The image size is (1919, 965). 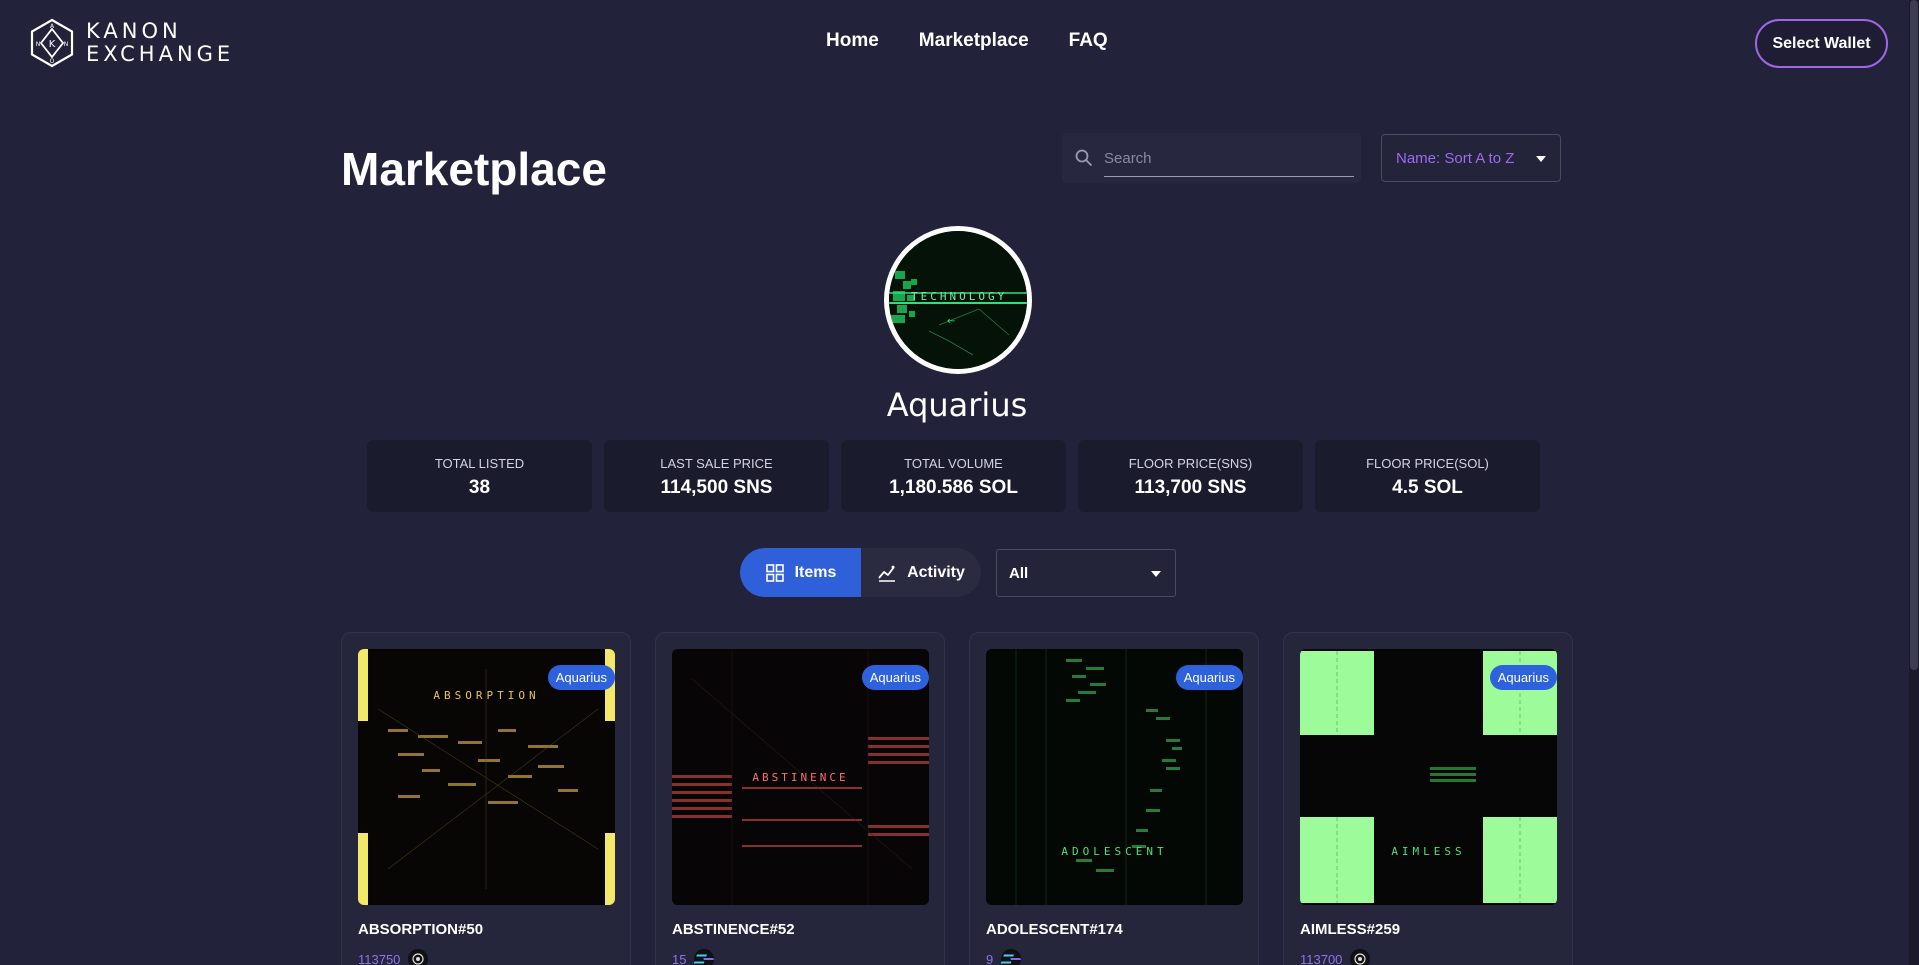 I want to click on nft-title: ADOLESCENT#174, so click(x=1054, y=929).